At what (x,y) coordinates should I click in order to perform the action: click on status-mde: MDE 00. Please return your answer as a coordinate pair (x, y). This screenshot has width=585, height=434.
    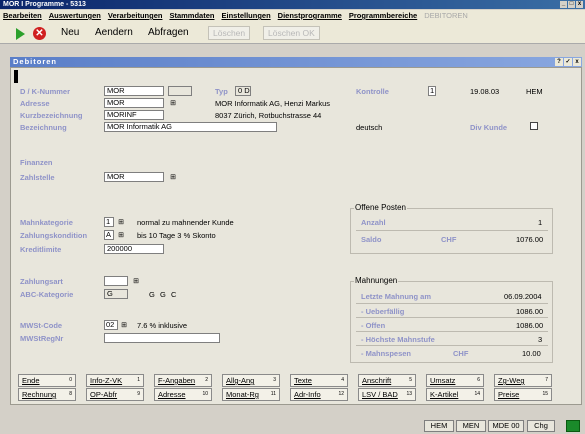
    Looking at the image, I should click on (506, 426).